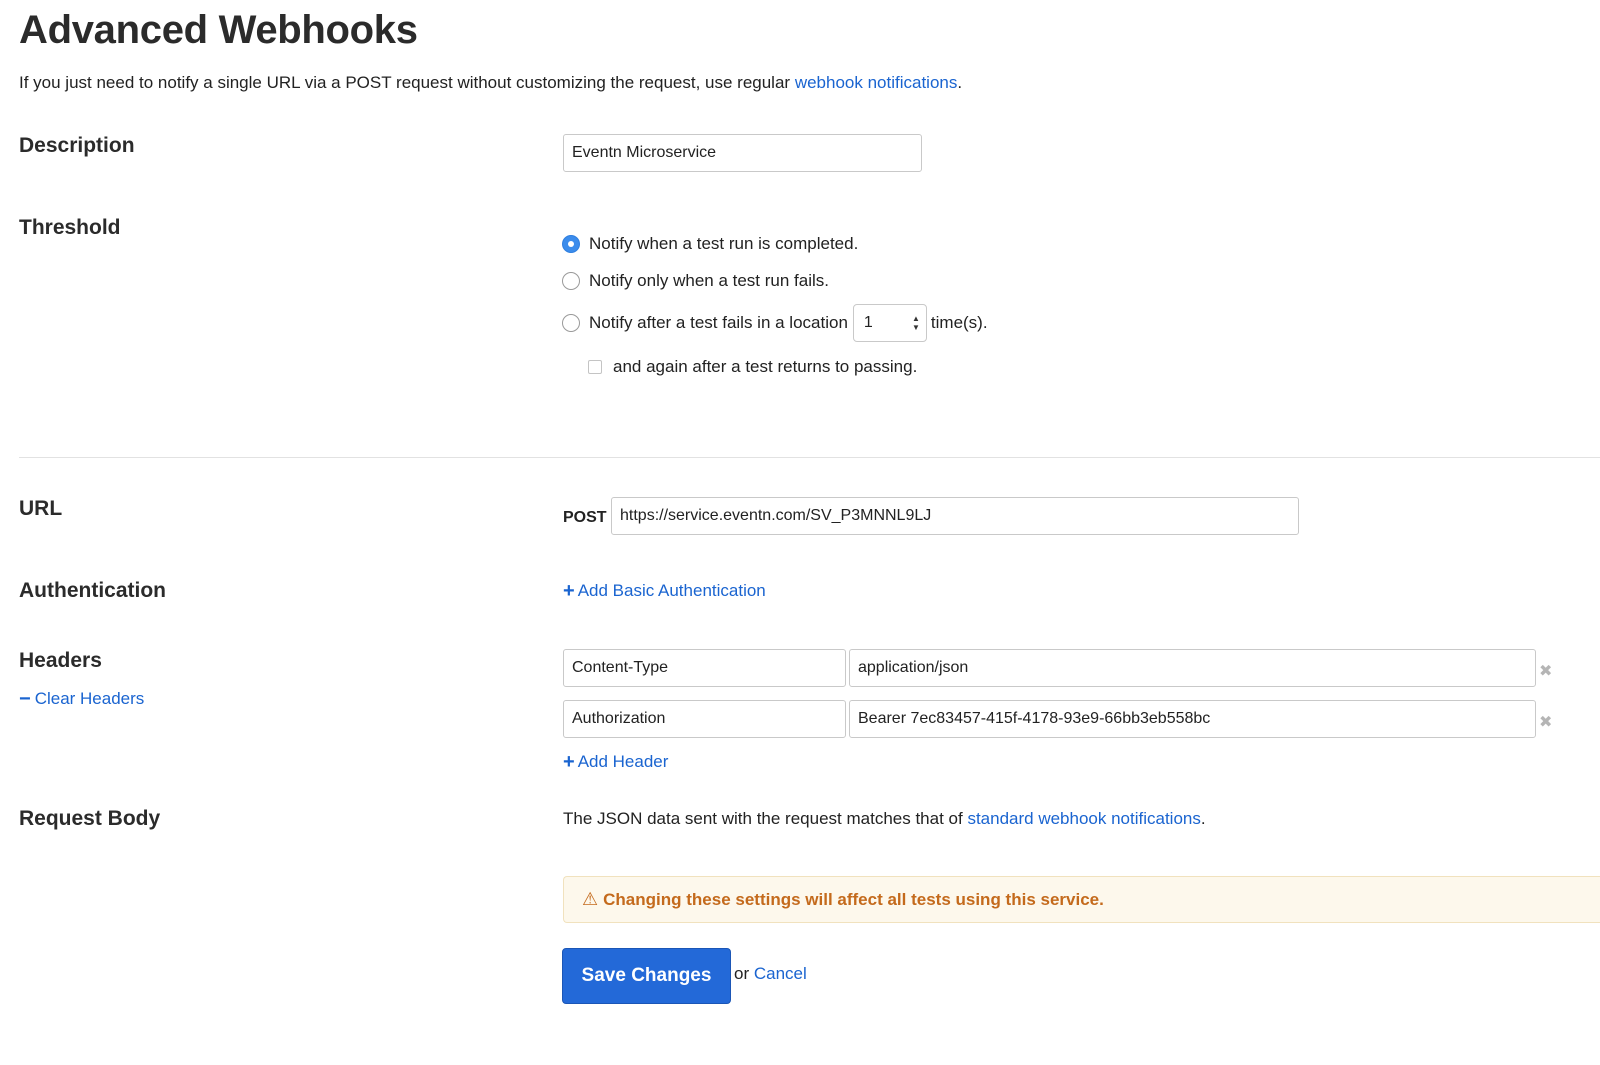  Describe the element at coordinates (92, 590) in the screenshot. I see `authentication-label: Authentication` at that location.